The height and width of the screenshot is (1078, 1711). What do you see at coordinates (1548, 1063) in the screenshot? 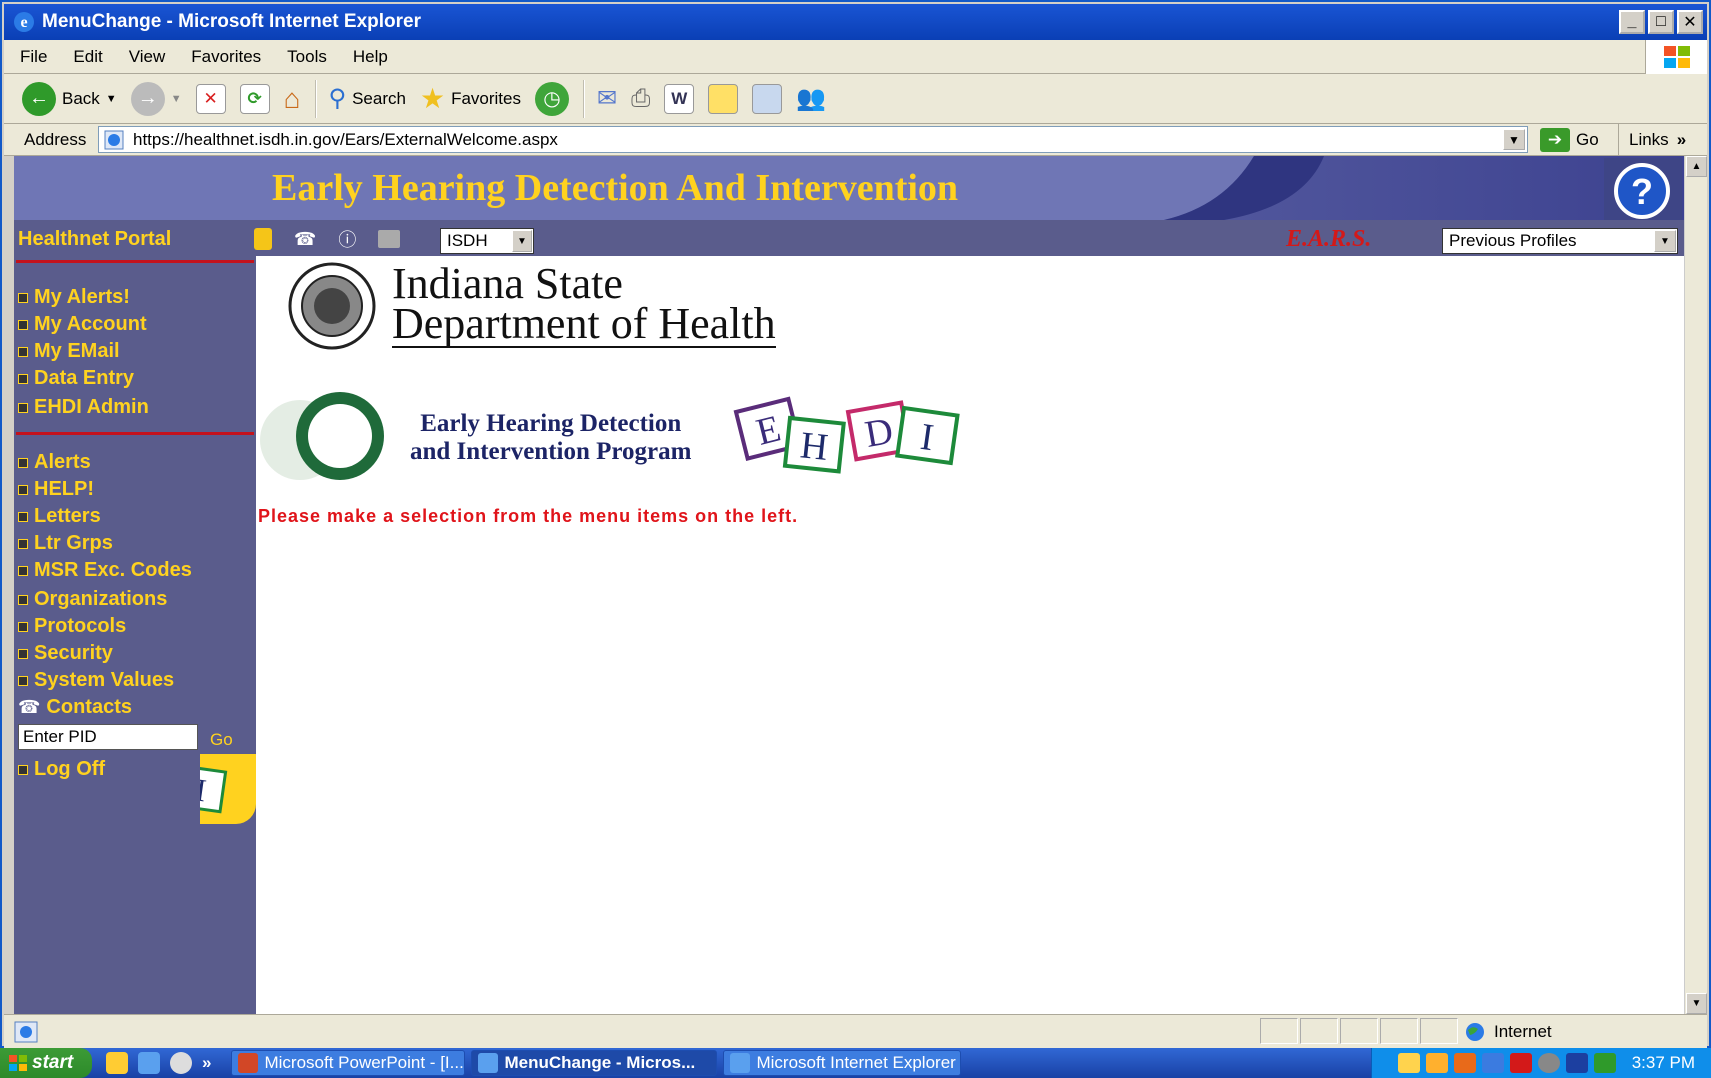
I see `volume-tray-icon` at bounding box center [1548, 1063].